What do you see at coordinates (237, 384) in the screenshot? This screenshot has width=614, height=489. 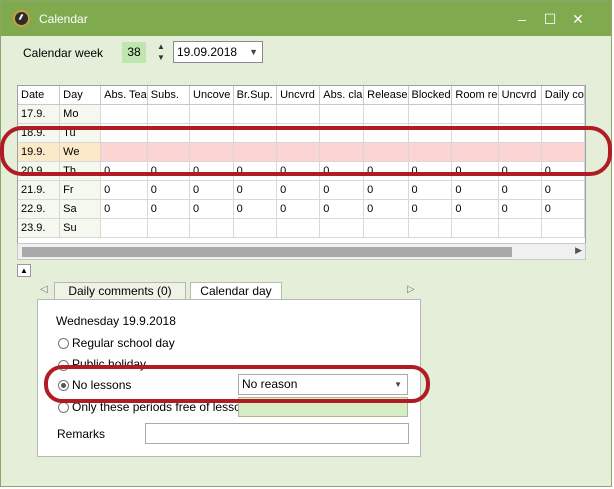 I see `highlight-no-lessons` at bounding box center [237, 384].